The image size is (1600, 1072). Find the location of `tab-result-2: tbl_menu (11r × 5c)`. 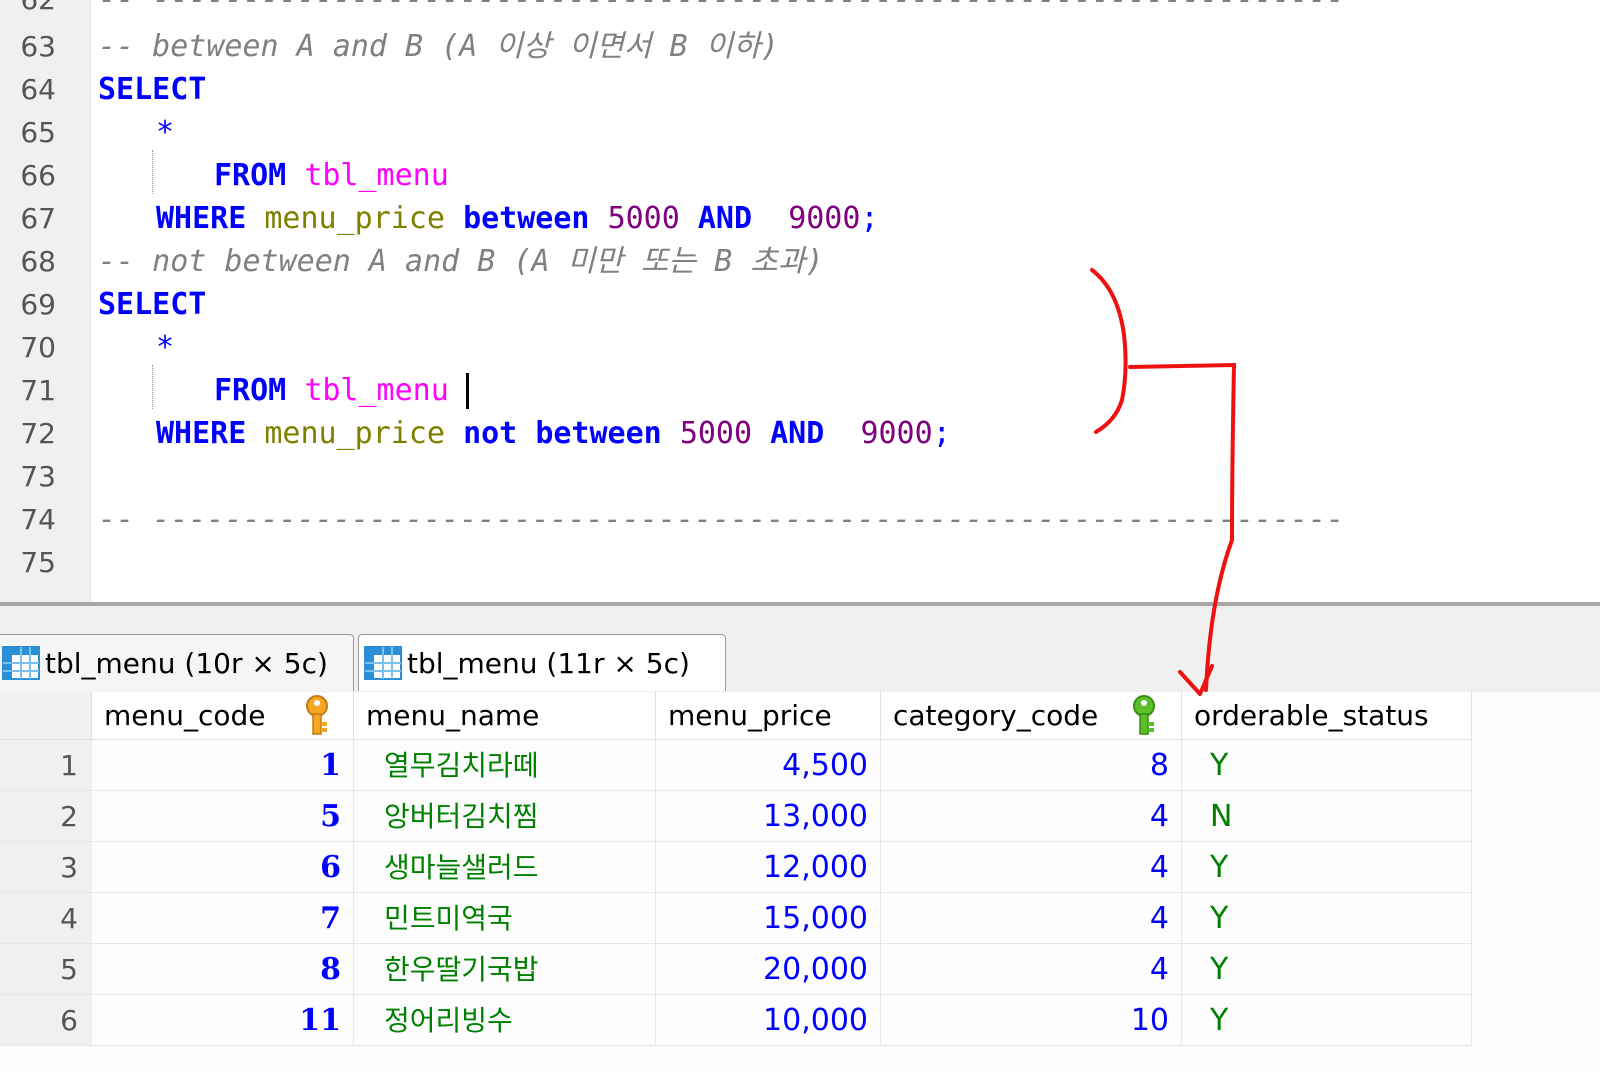

tab-result-2: tbl_menu (11r × 5c) is located at coordinates (542, 662).